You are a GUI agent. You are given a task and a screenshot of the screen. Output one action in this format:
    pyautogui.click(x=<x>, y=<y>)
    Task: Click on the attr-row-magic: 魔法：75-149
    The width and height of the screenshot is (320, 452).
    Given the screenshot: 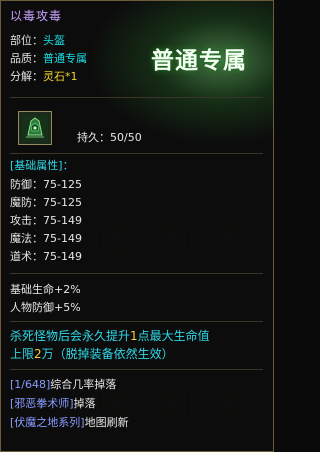 What is the action you would take?
    pyautogui.click(x=46, y=239)
    